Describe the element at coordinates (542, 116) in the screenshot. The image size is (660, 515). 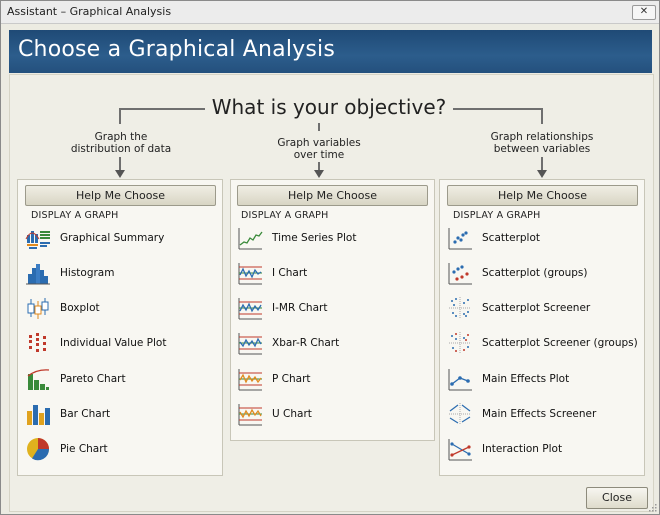
I see `connector-right-v` at that location.